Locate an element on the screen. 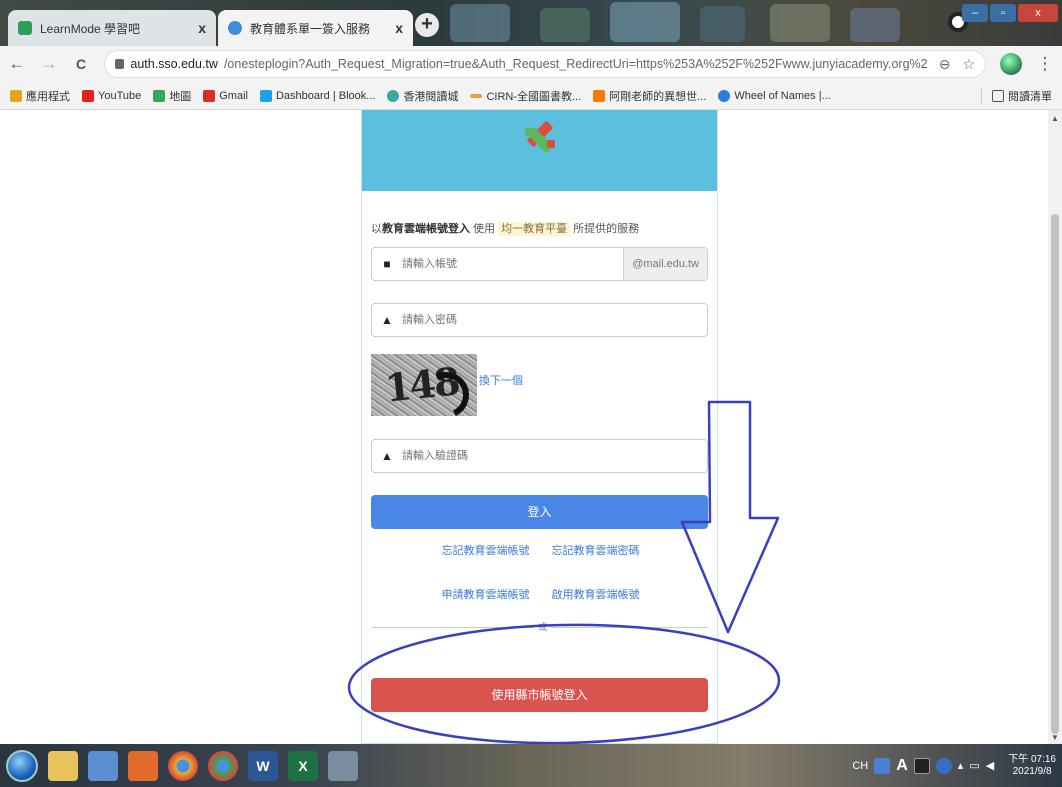 Image resolution: width=1062 pixels, height=787 pixels. paint-icon is located at coordinates (343, 765).